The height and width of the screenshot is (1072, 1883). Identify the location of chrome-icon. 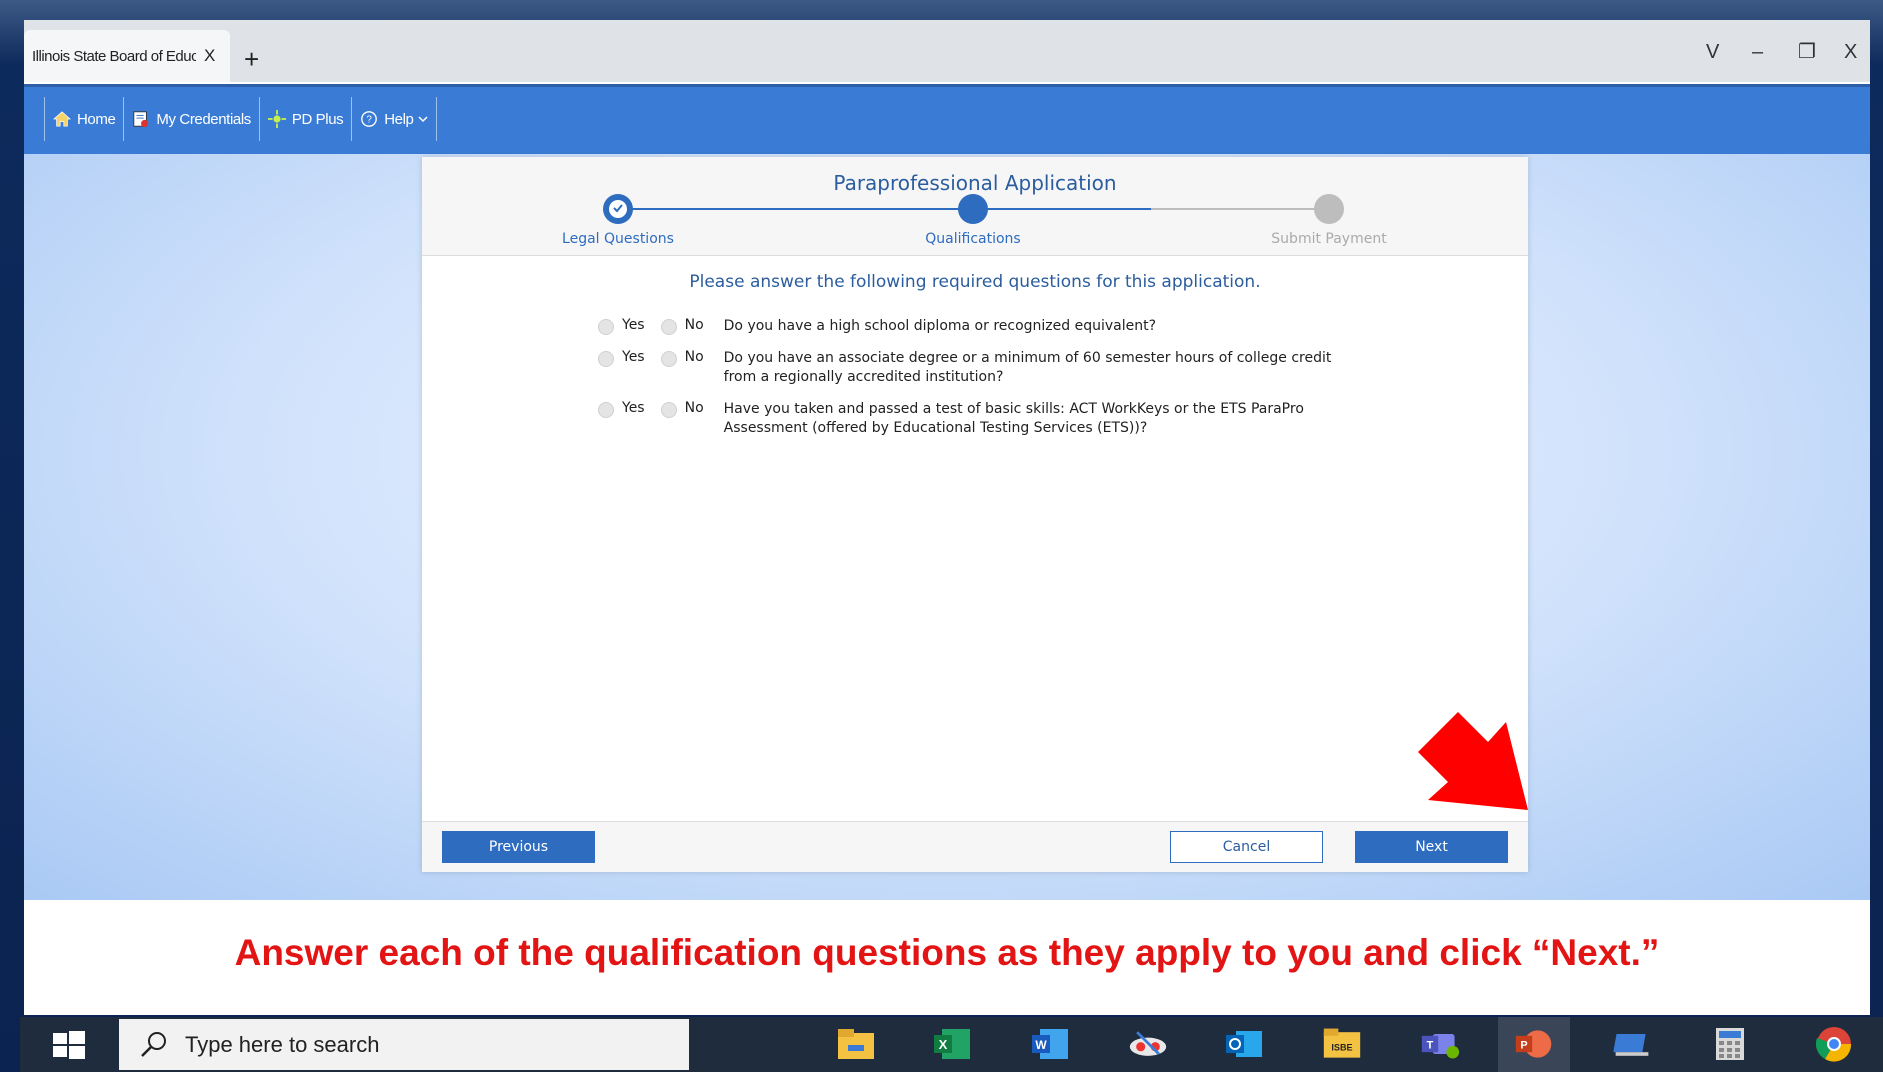
(1834, 1044).